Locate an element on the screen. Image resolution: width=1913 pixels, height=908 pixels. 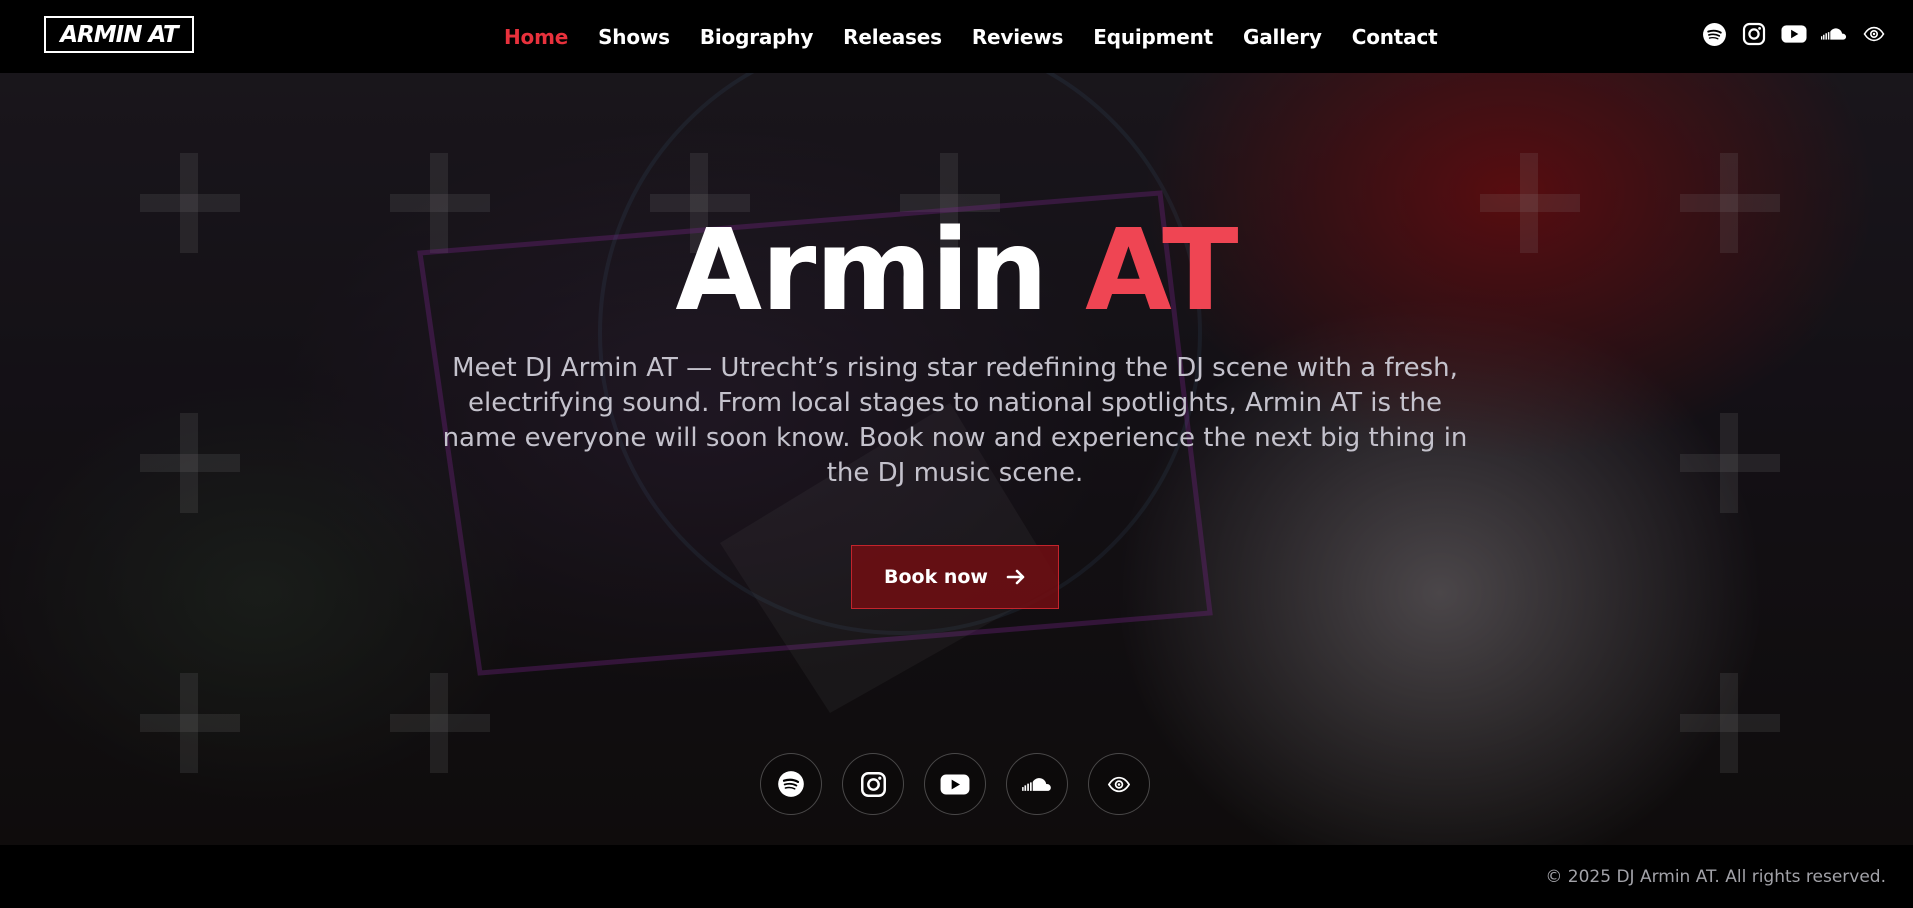
hero-spotify-button is located at coordinates (791, 784).